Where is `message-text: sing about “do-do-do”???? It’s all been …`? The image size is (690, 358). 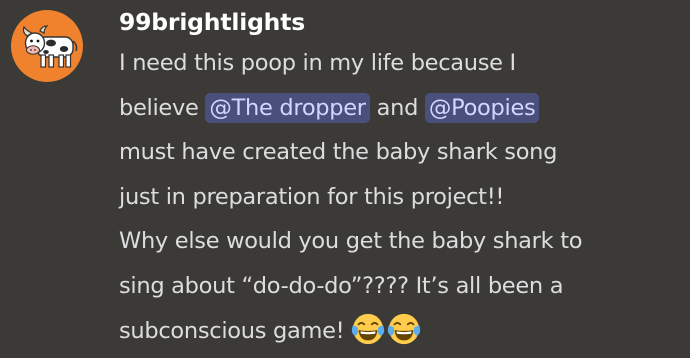
message-text: sing about “do-do-do”???? It’s all been … is located at coordinates (341, 285).